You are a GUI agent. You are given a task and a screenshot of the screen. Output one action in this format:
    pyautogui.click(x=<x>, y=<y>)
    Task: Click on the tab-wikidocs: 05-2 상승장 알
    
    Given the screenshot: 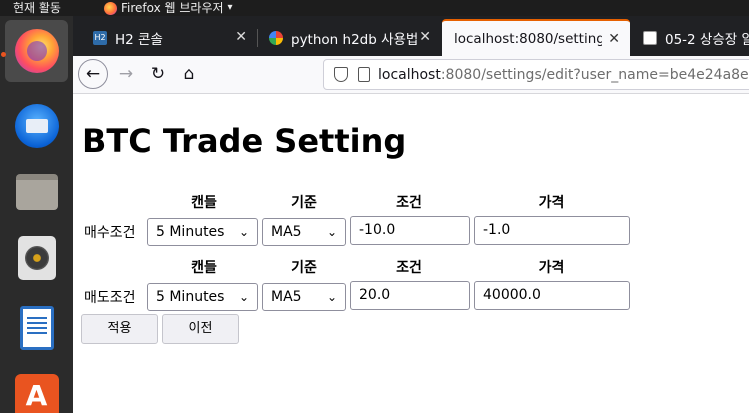 What is the action you would take?
    pyautogui.click(x=690, y=37)
    